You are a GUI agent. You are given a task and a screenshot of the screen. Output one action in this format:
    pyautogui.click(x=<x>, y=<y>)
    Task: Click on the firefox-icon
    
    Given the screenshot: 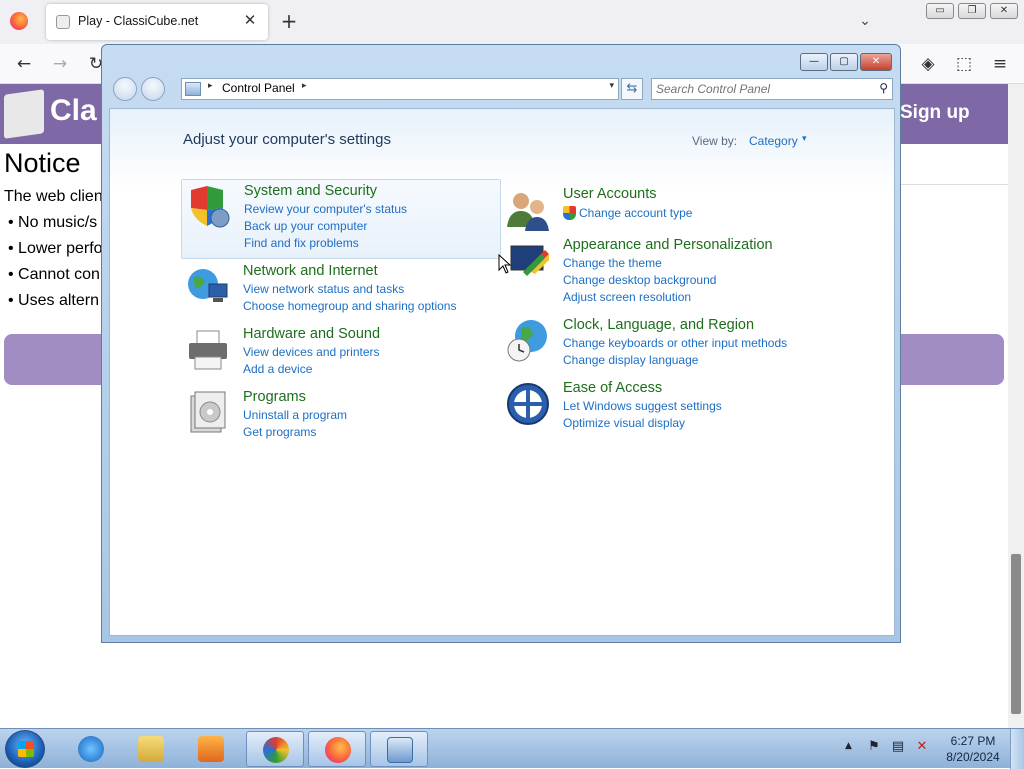 What is the action you would take?
    pyautogui.click(x=338, y=750)
    